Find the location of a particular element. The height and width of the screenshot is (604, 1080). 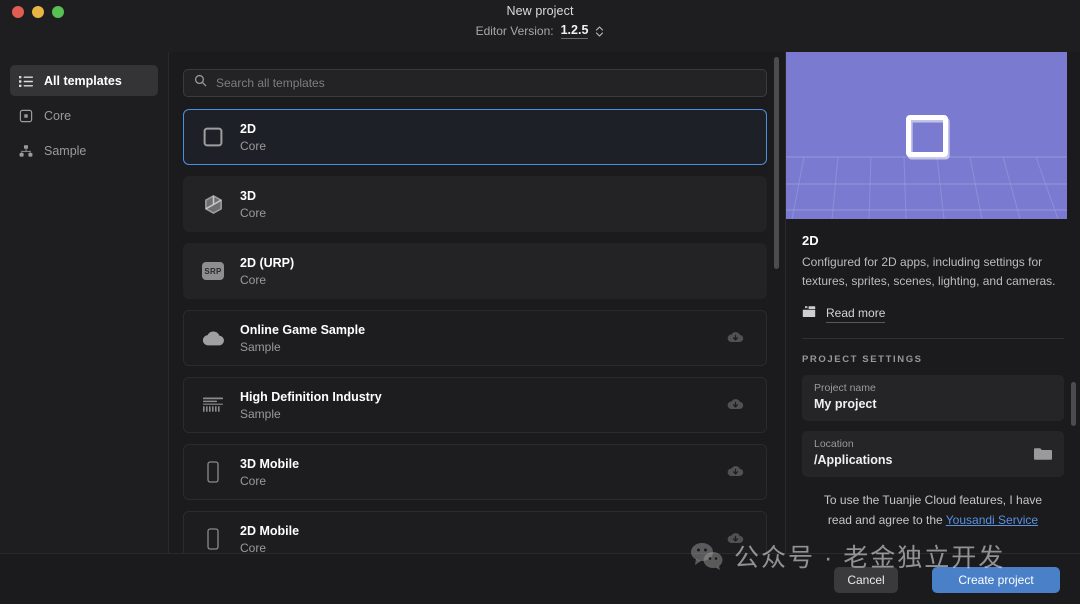

template-text: 2D Core is located at coordinates (253, 137).